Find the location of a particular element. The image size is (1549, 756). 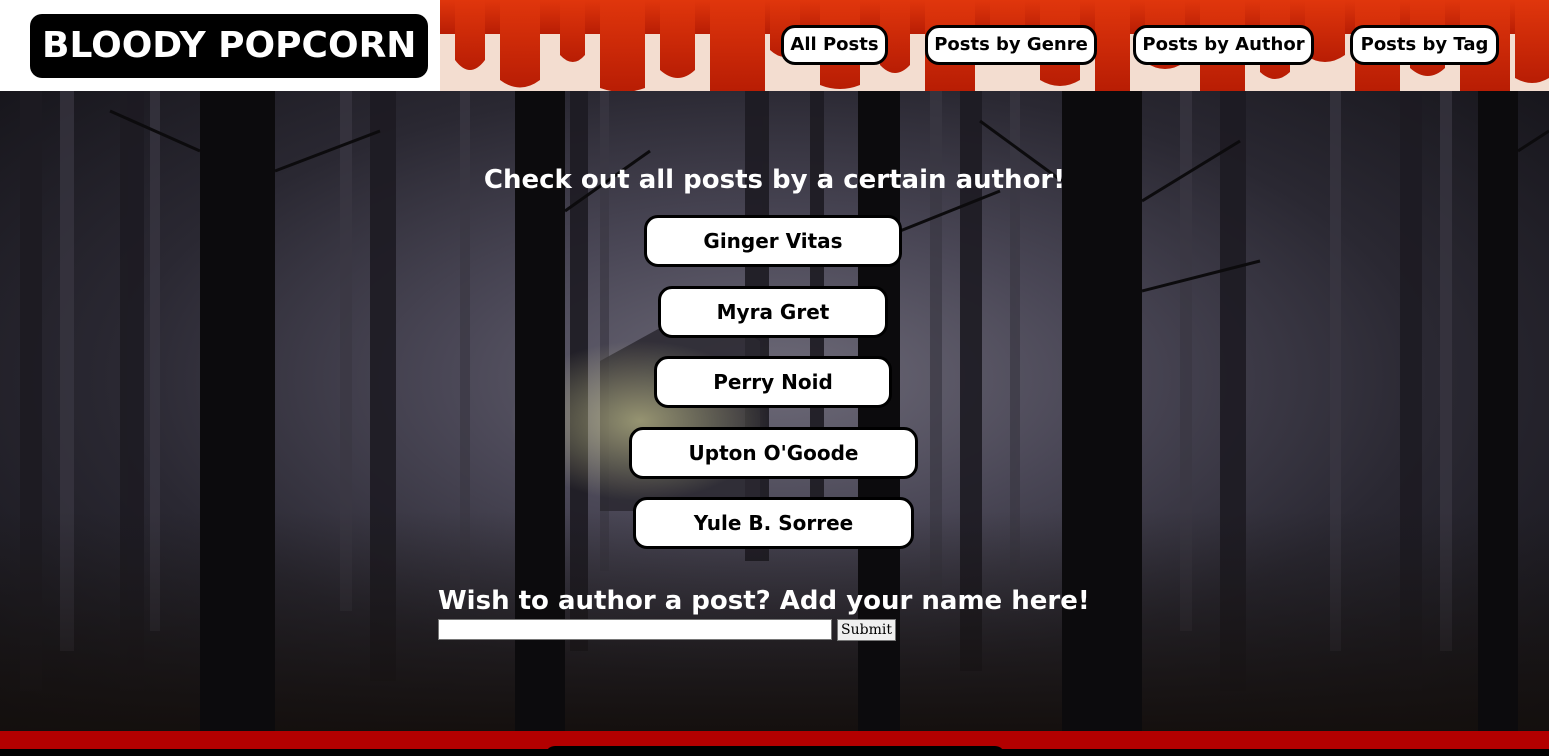

author-button-myra-gret: Myra Gret is located at coordinates (773, 312).